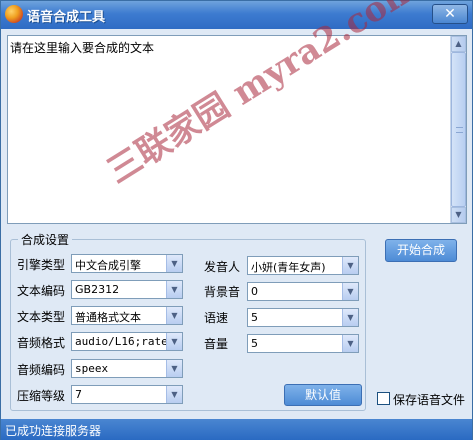 This screenshot has width=473, height=440. What do you see at coordinates (323, 395) in the screenshot?
I see `default-values-button: 默认值` at bounding box center [323, 395].